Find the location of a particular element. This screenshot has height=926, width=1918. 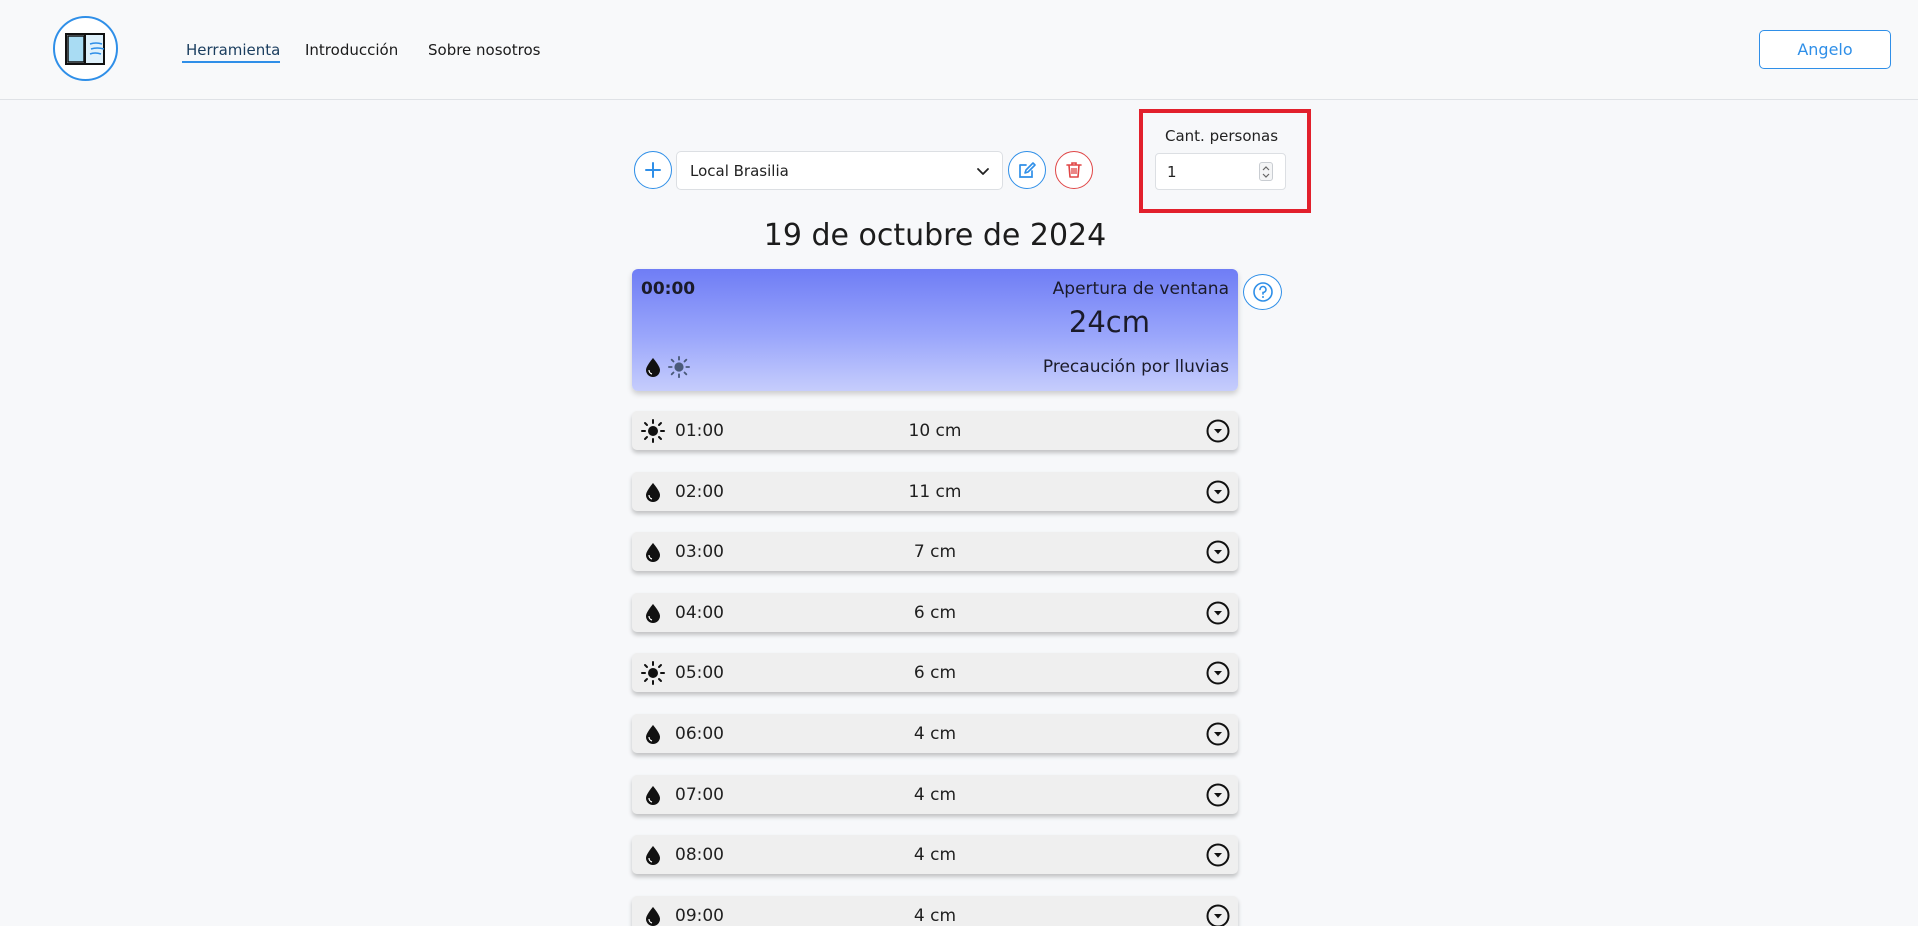

drop-icon is located at coordinates (653, 367).